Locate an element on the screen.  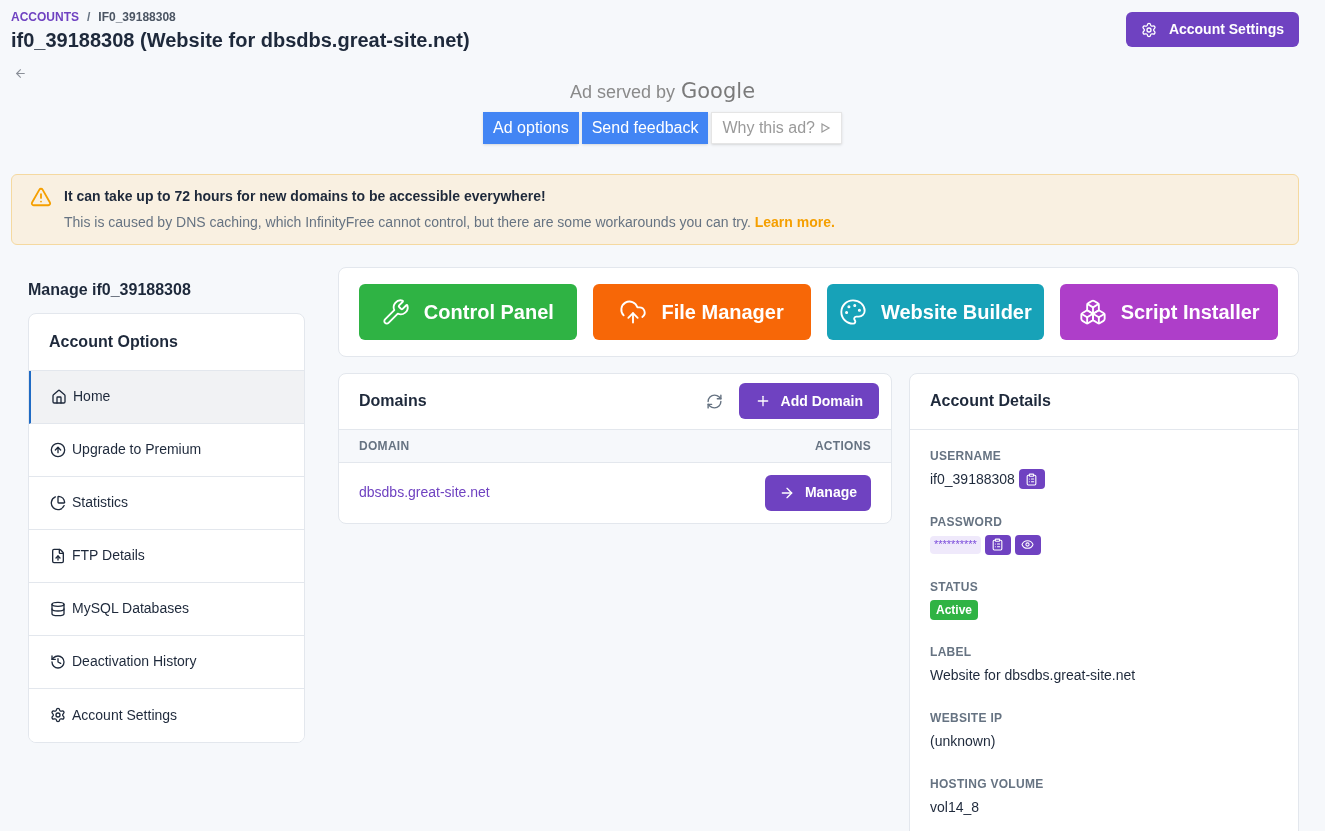
eye-icon is located at coordinates (1028, 544).